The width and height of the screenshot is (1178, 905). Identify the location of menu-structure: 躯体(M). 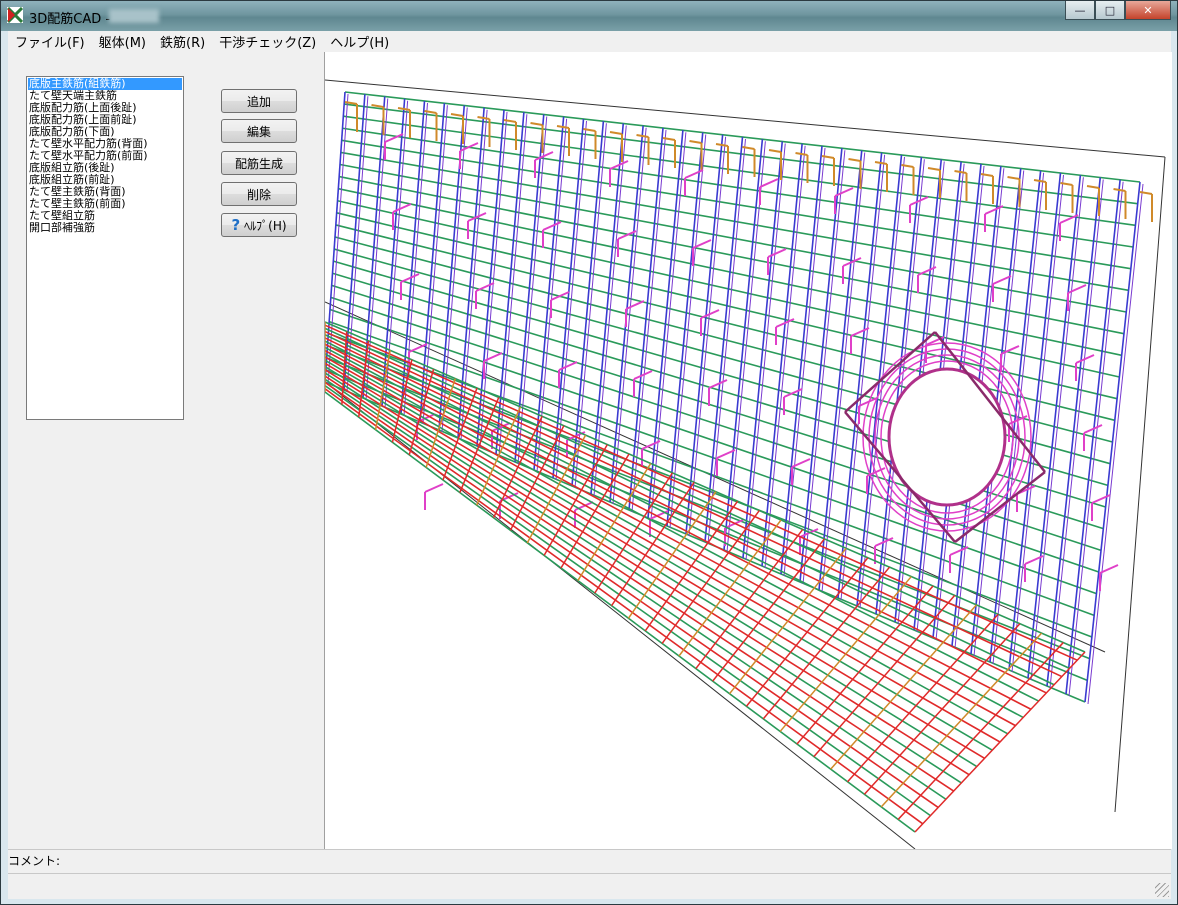
(122, 41).